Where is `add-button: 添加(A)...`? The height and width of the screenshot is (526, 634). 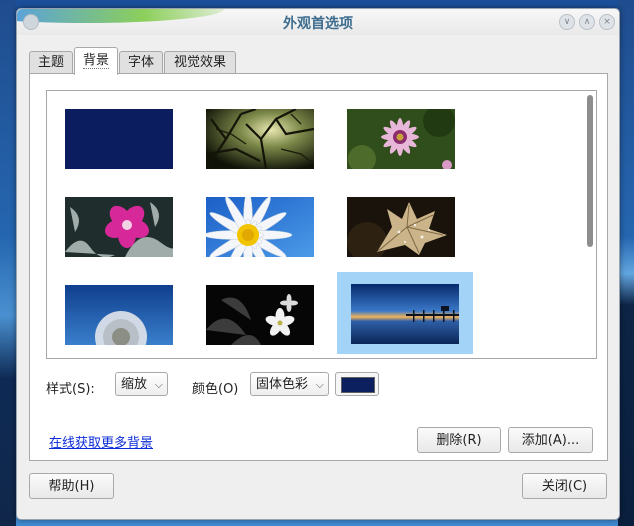
add-button: 添加(A)... is located at coordinates (550, 440).